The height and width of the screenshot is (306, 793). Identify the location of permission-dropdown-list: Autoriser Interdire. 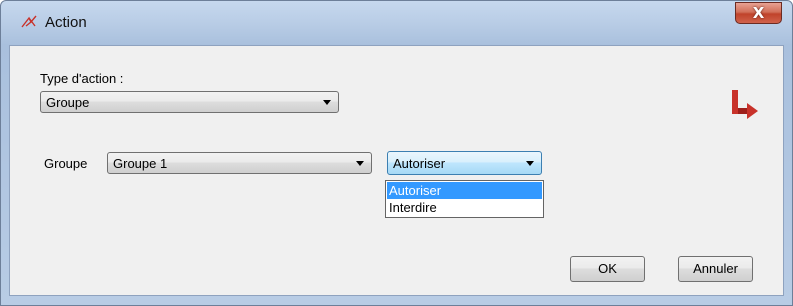
(464, 199).